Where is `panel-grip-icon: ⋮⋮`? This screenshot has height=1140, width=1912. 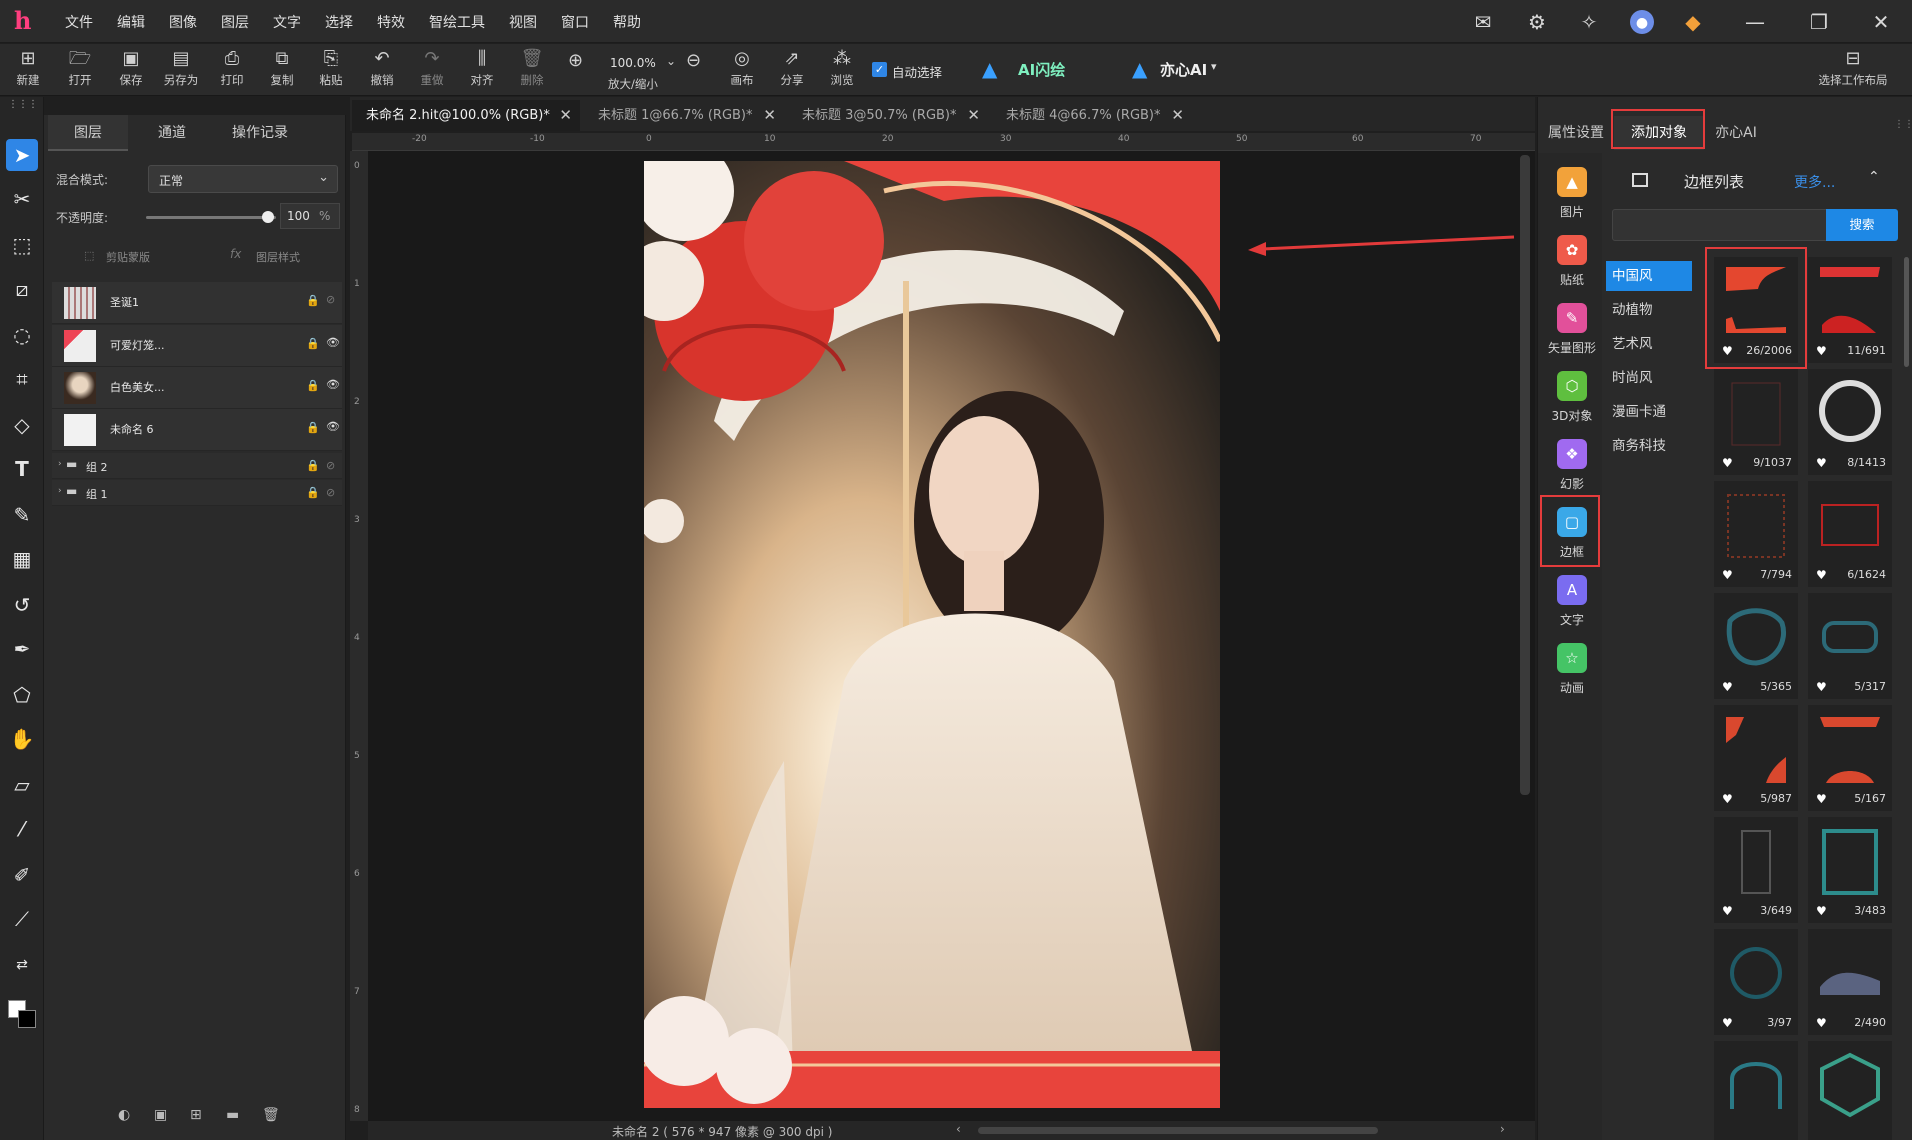
panel-grip-icon: ⋮⋮ is located at coordinates (1903, 124).